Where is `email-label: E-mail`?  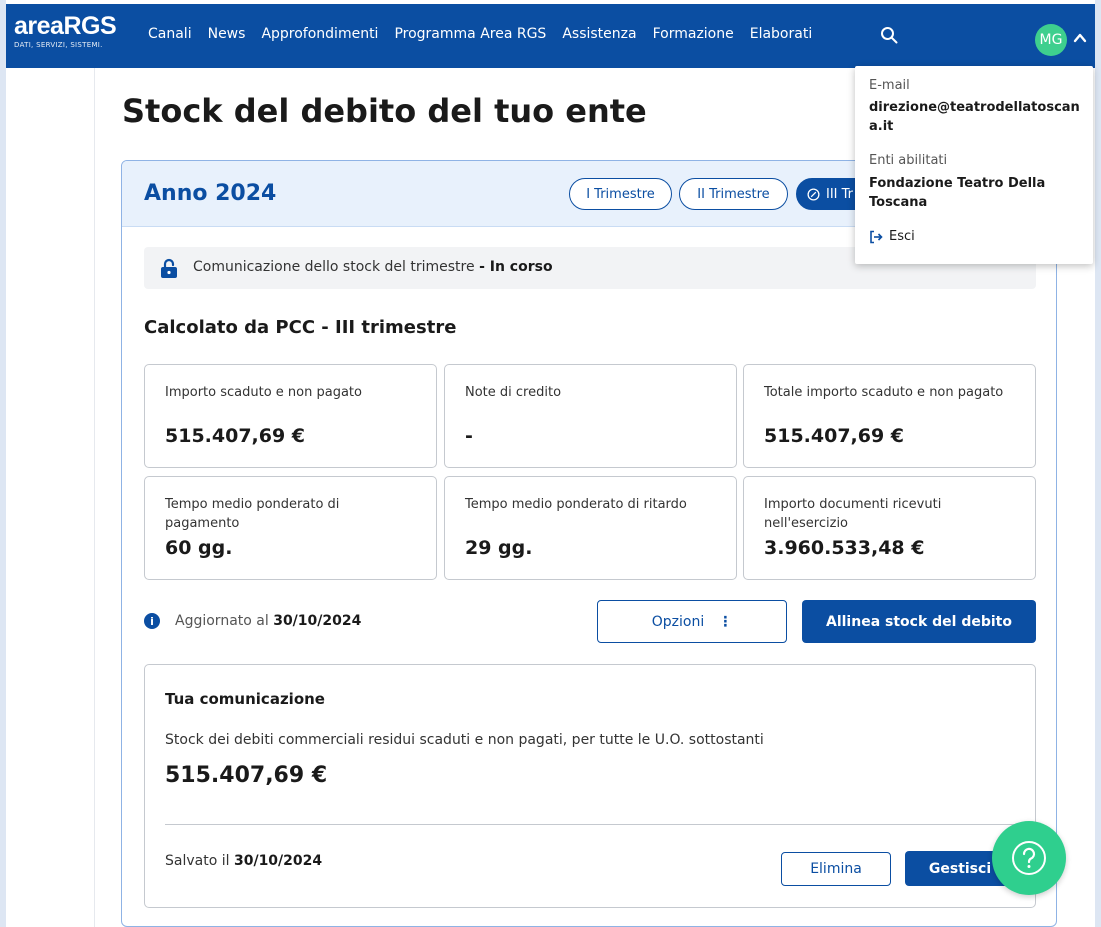 email-label: E-mail is located at coordinates (889, 85).